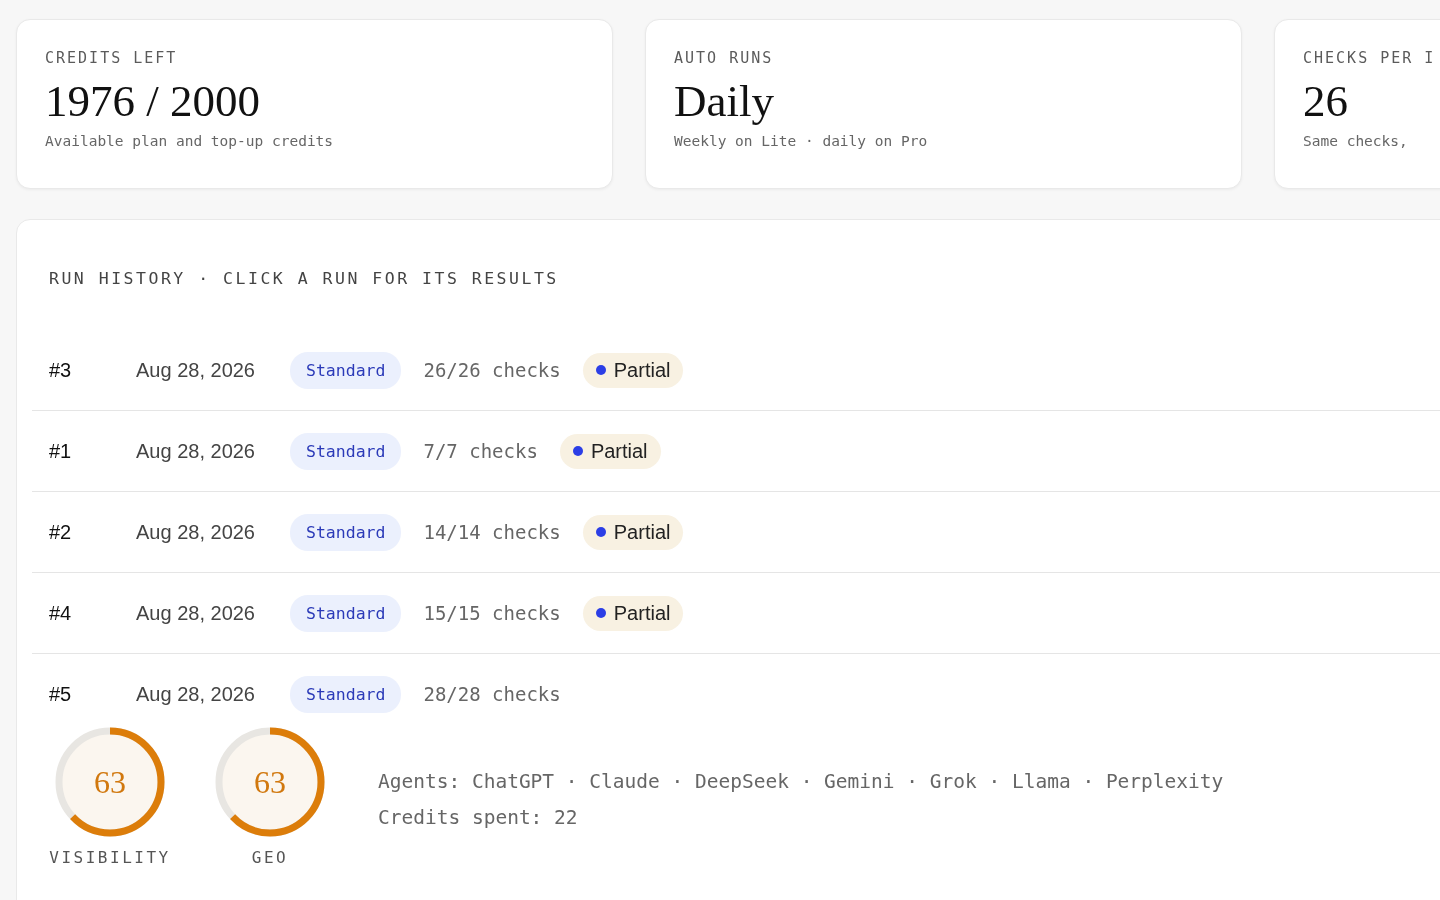 Image resolution: width=1440 pixels, height=900 pixels. I want to click on card-label: CHECKS PER I, so click(1370, 59).